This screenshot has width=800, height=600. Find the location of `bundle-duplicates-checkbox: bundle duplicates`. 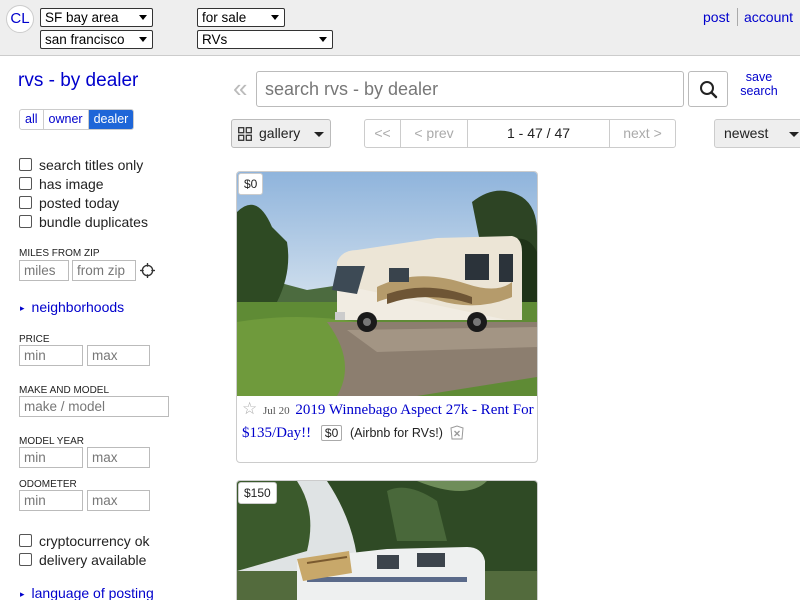

bundle-duplicates-checkbox: bundle duplicates is located at coordinates (83, 221).